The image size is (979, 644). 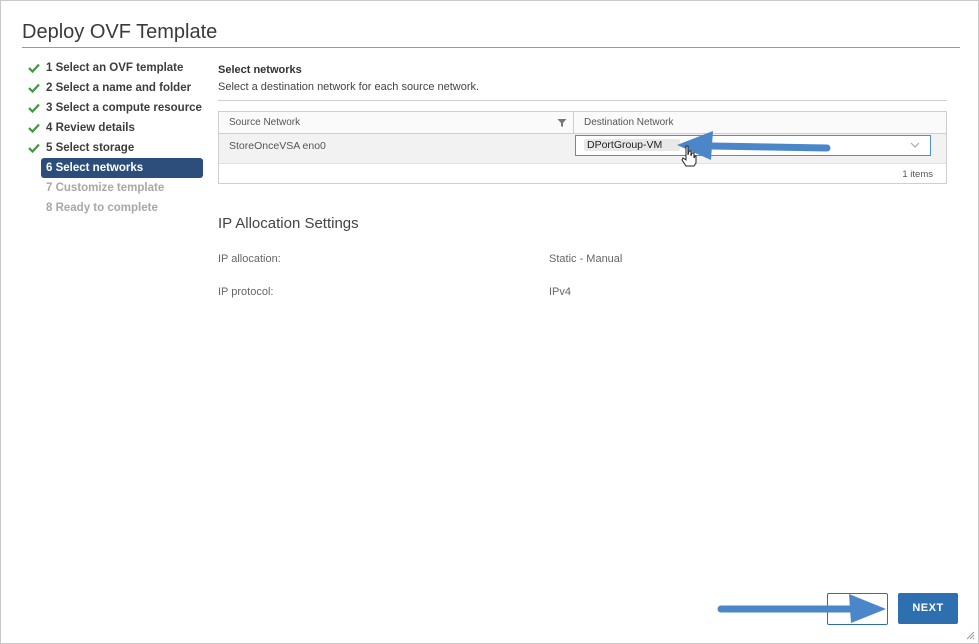 I want to click on step-3: 3 Select a compute resource, so click(x=115, y=108).